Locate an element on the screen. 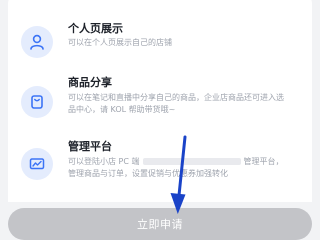  person-icon is located at coordinates (37, 42).